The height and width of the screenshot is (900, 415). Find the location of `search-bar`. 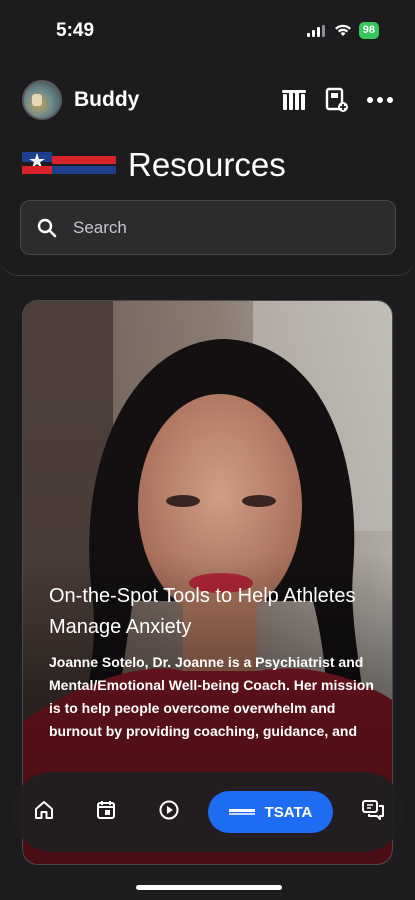

search-bar is located at coordinates (208, 227).